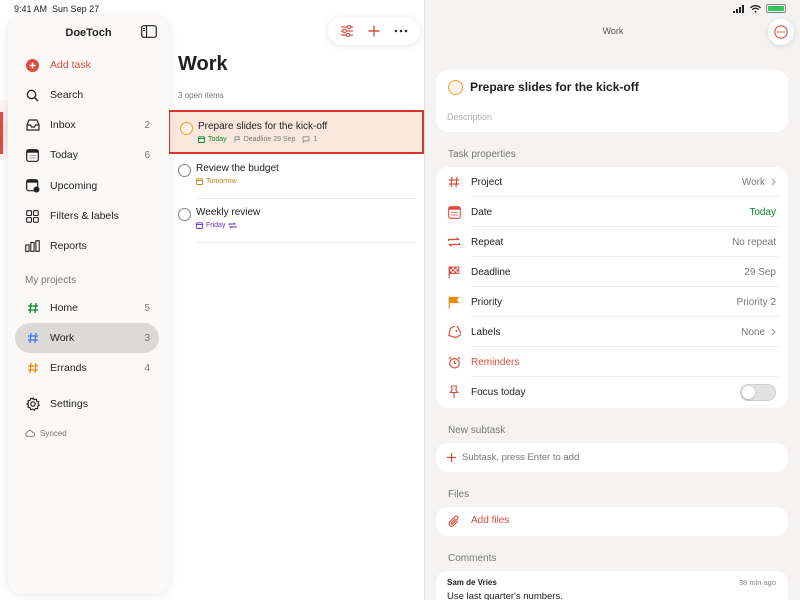  Describe the element at coordinates (216, 225) in the screenshot. I see `task-meta: Friday` at that location.